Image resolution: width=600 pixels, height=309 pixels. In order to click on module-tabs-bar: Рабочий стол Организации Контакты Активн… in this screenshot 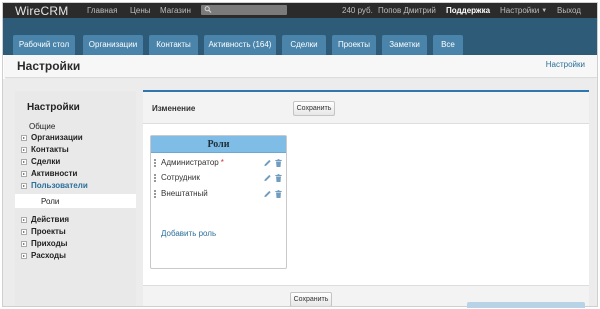, I will do `click(300, 36)`.